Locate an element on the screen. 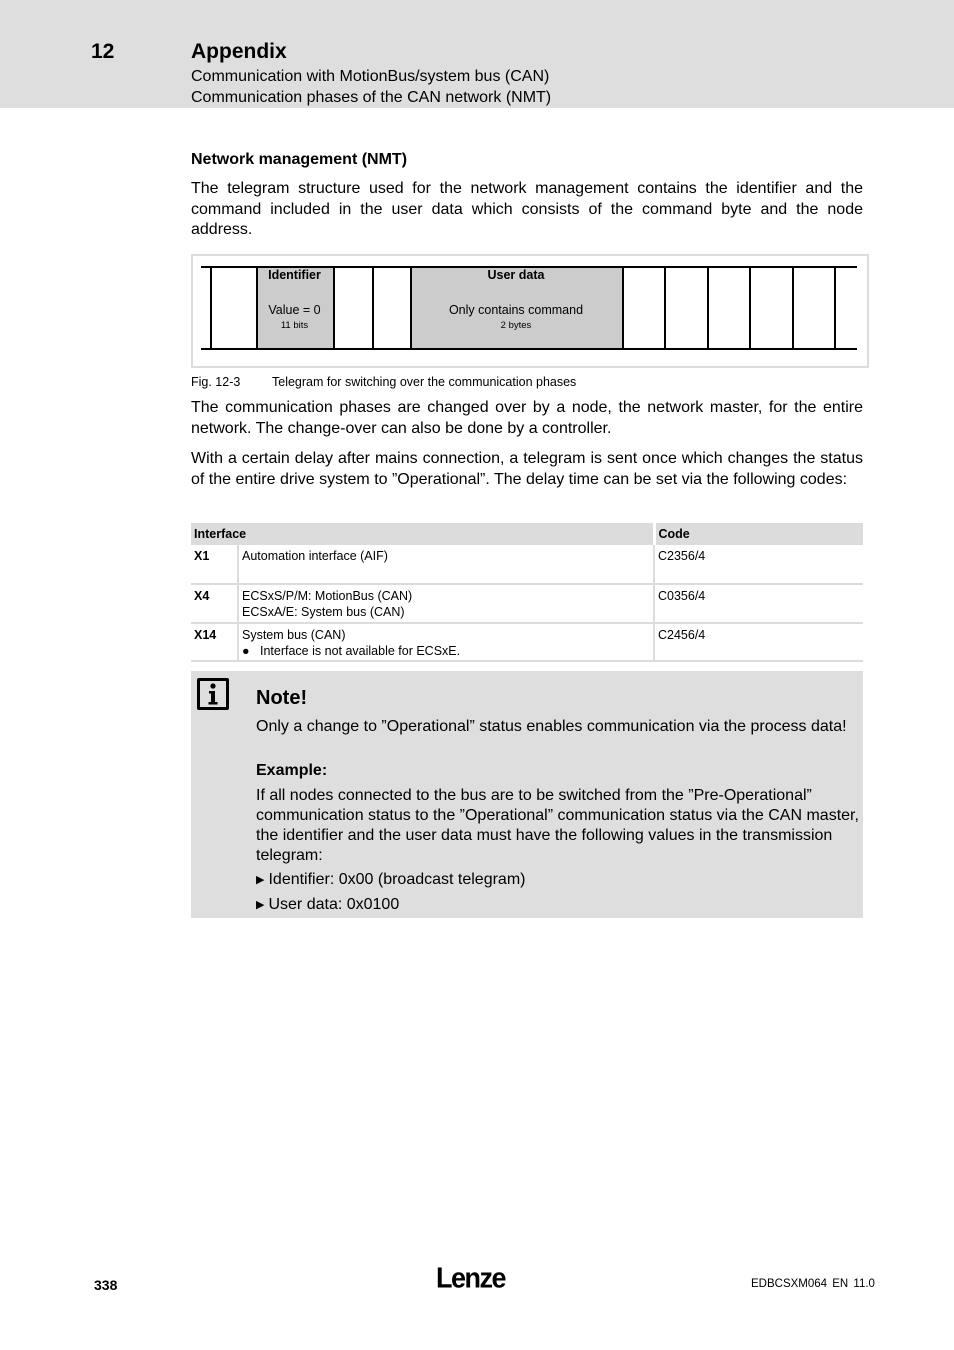 The image size is (954, 1350). note-bullet: ▶ User data: 0x0100 is located at coordinates (556, 905).